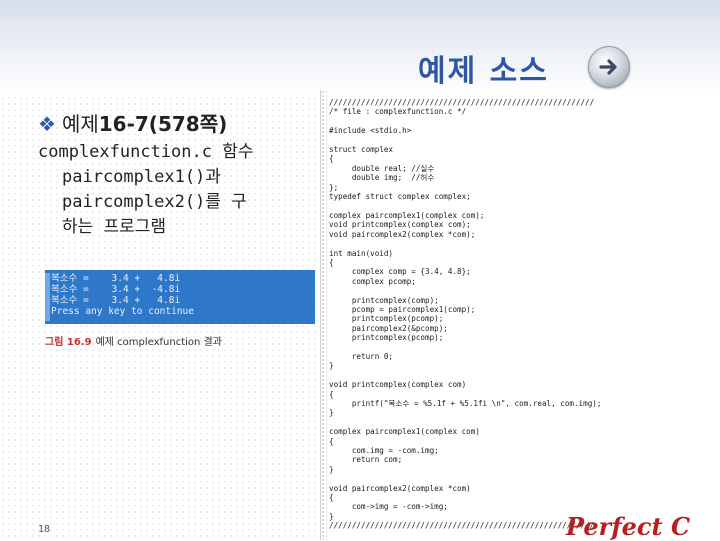 The width and height of the screenshot is (720, 541). Describe the element at coordinates (366, 460) in the screenshot. I see `code-line: return com;` at that location.